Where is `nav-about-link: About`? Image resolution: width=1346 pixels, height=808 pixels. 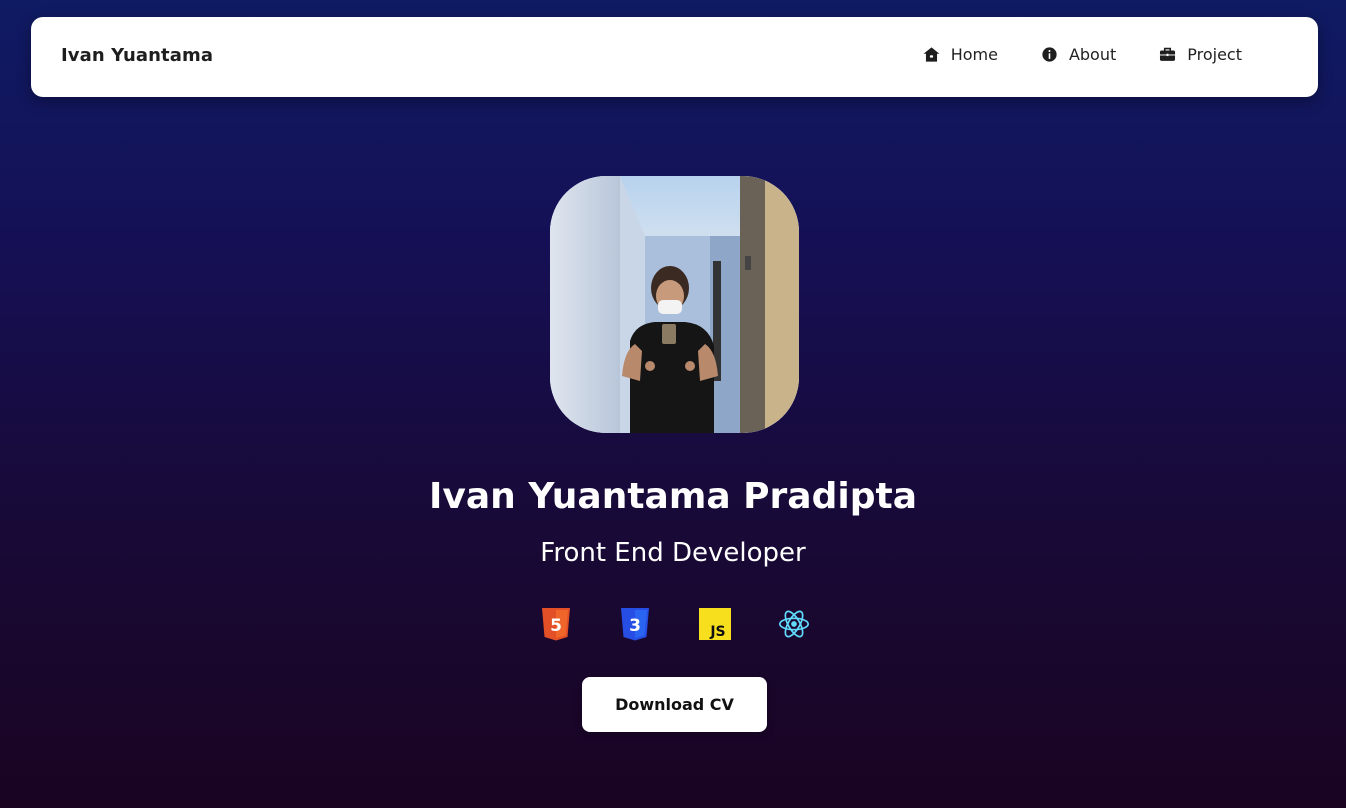 nav-about-link: About is located at coordinates (1078, 54).